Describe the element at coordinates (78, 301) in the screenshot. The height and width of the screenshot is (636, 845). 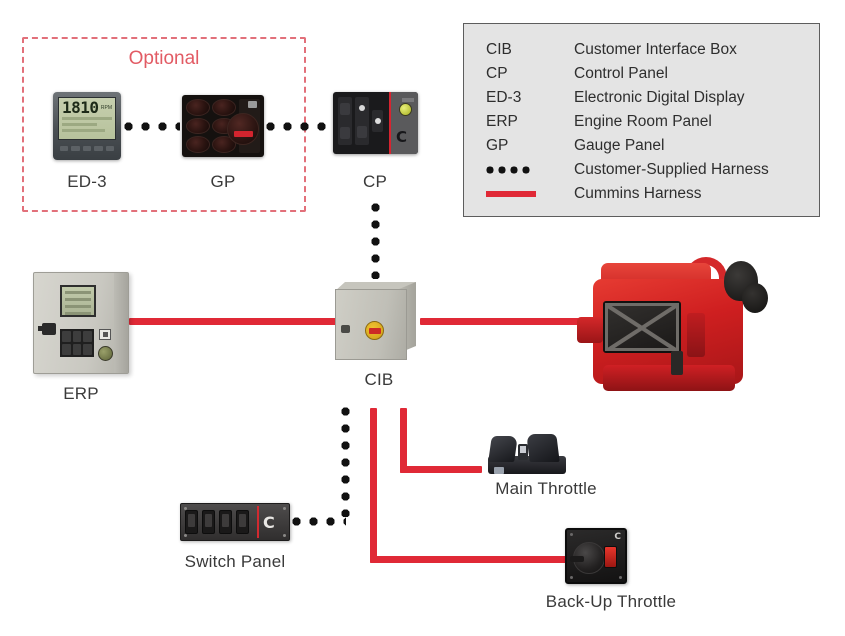
I see `erp-display` at that location.